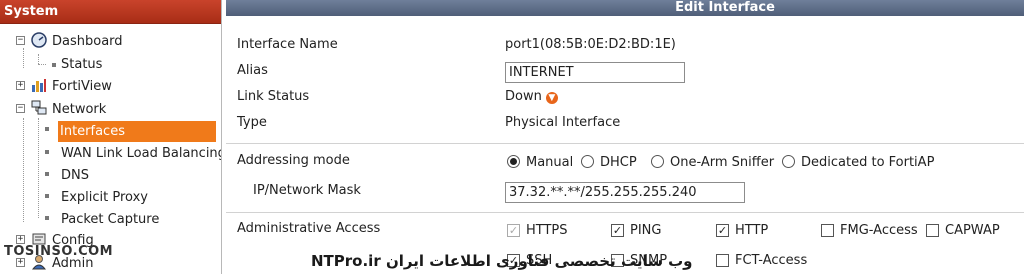 The image size is (1024, 274). Describe the element at coordinates (20, 239) in the screenshot. I see `config-expand-icon: +` at that location.